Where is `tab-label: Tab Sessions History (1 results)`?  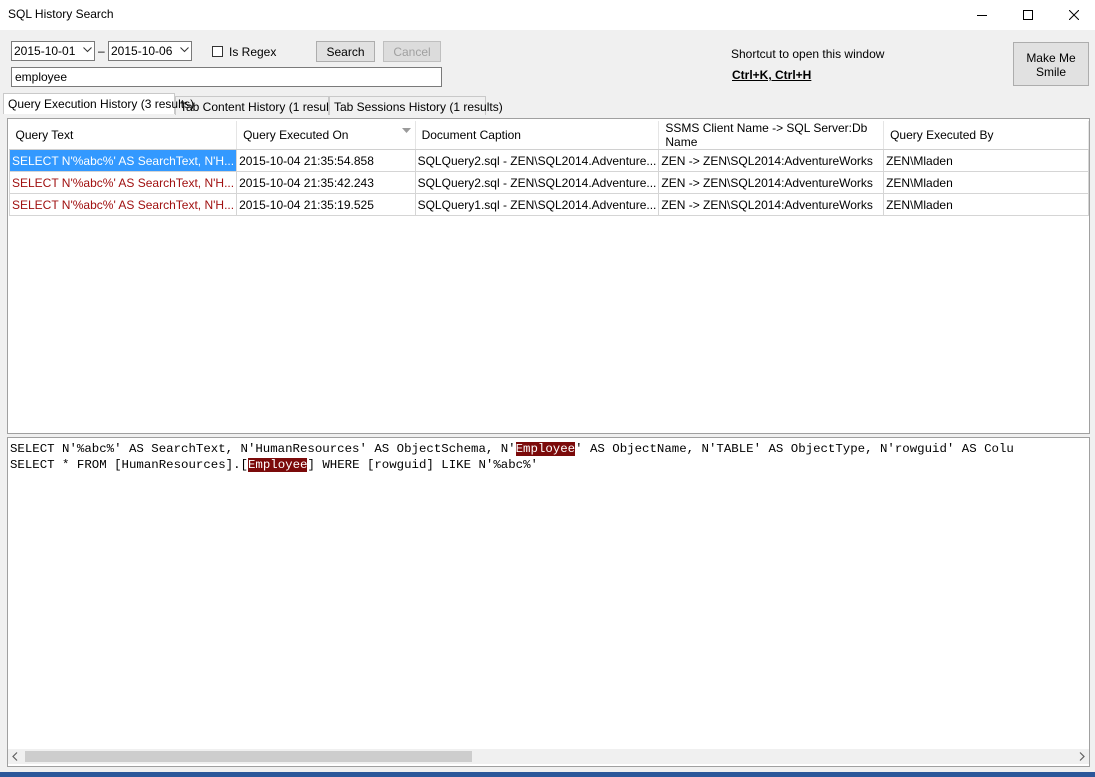 tab-label: Tab Sessions History (1 results) is located at coordinates (418, 107).